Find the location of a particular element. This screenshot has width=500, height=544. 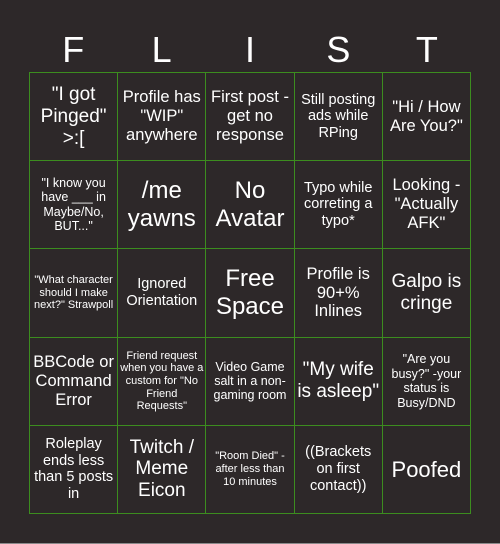

bingo-cell: Twitch / Meme Eicon is located at coordinates (162, 469).